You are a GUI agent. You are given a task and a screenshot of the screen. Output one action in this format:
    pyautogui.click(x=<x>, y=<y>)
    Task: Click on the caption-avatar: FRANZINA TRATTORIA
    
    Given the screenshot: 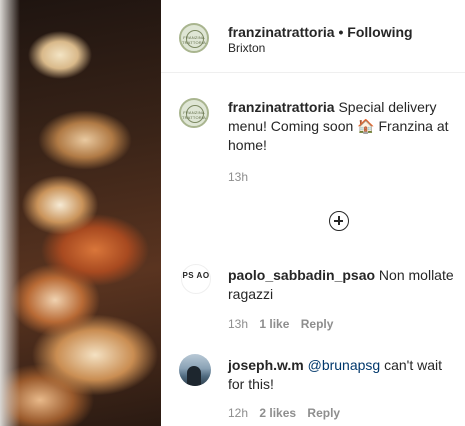 What is the action you would take?
    pyautogui.click(x=194, y=113)
    